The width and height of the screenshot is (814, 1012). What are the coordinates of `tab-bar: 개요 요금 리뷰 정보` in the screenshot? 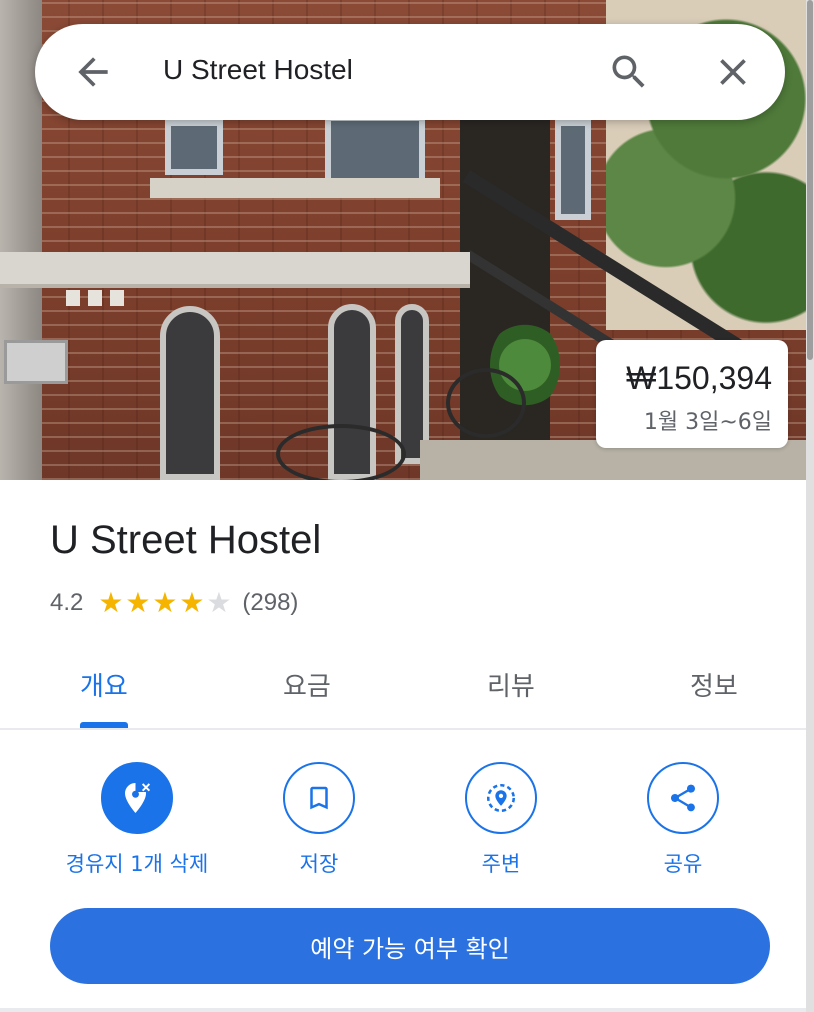 It's located at (403, 690).